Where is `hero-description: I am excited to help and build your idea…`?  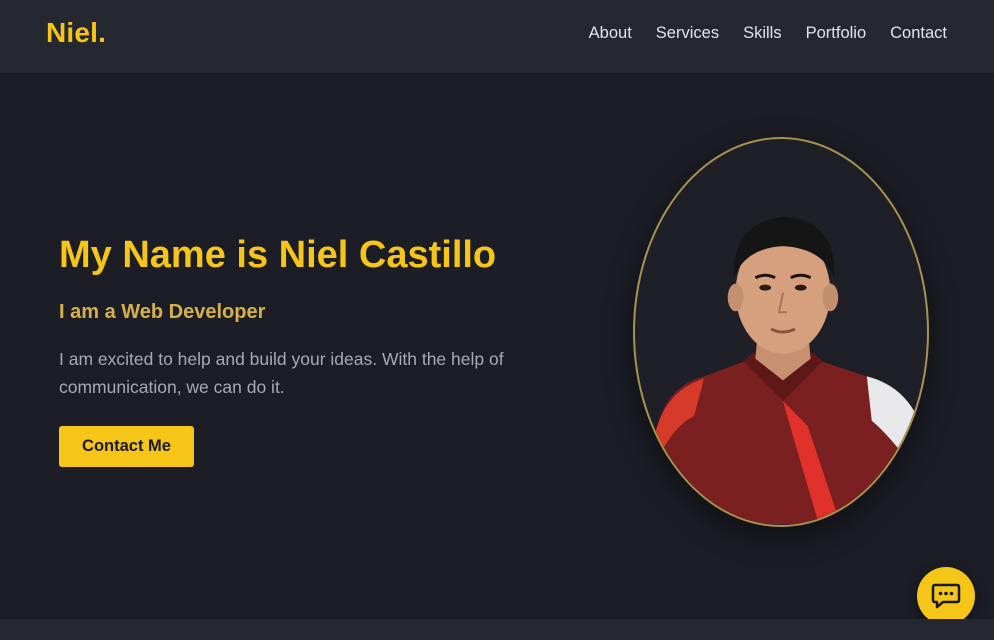
hero-description: I am excited to help and build your idea… is located at coordinates (281, 373).